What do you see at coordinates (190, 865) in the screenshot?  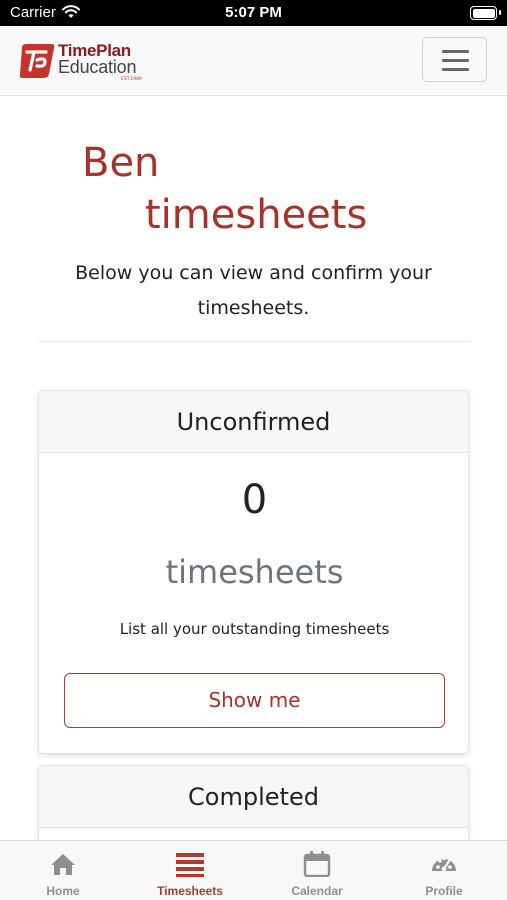 I see `list-icon` at bounding box center [190, 865].